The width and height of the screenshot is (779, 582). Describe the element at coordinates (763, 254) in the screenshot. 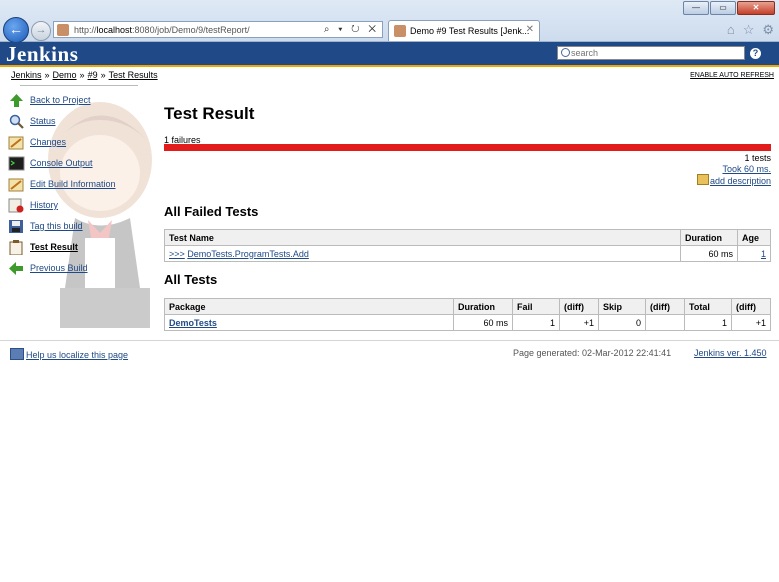

I see `age-link: 1` at that location.